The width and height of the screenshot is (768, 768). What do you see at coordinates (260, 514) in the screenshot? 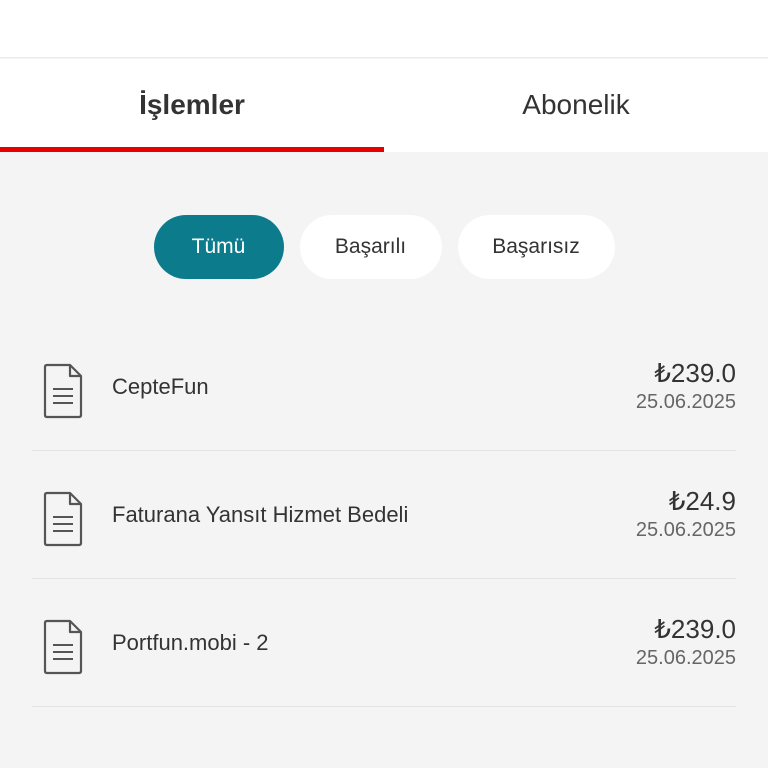
I see `transaction-name: Faturana Yansıt Hizmet Bedeli` at bounding box center [260, 514].